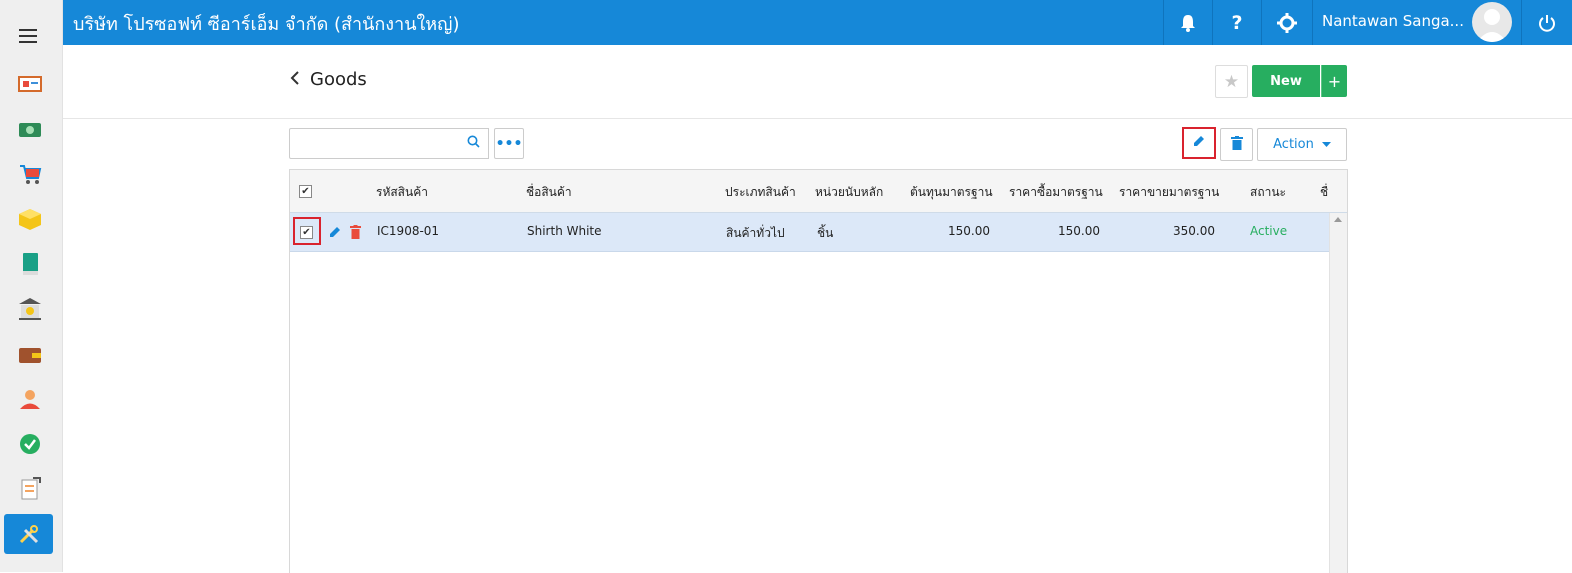  I want to click on people-icon, so click(30, 399).